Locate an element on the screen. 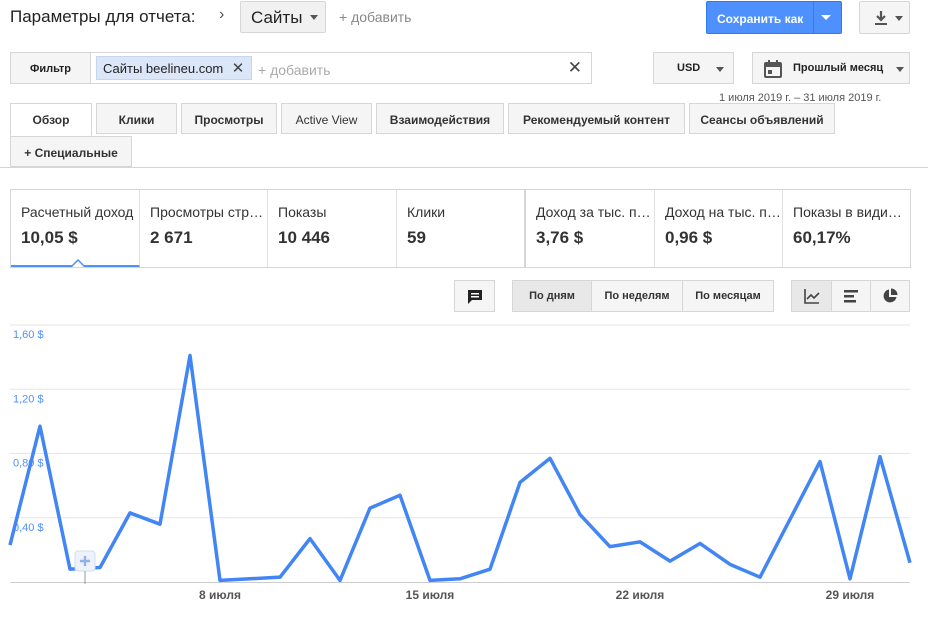 This screenshot has height=630, width=928. date-period-dropdown: Прошлый месяц is located at coordinates (831, 68).